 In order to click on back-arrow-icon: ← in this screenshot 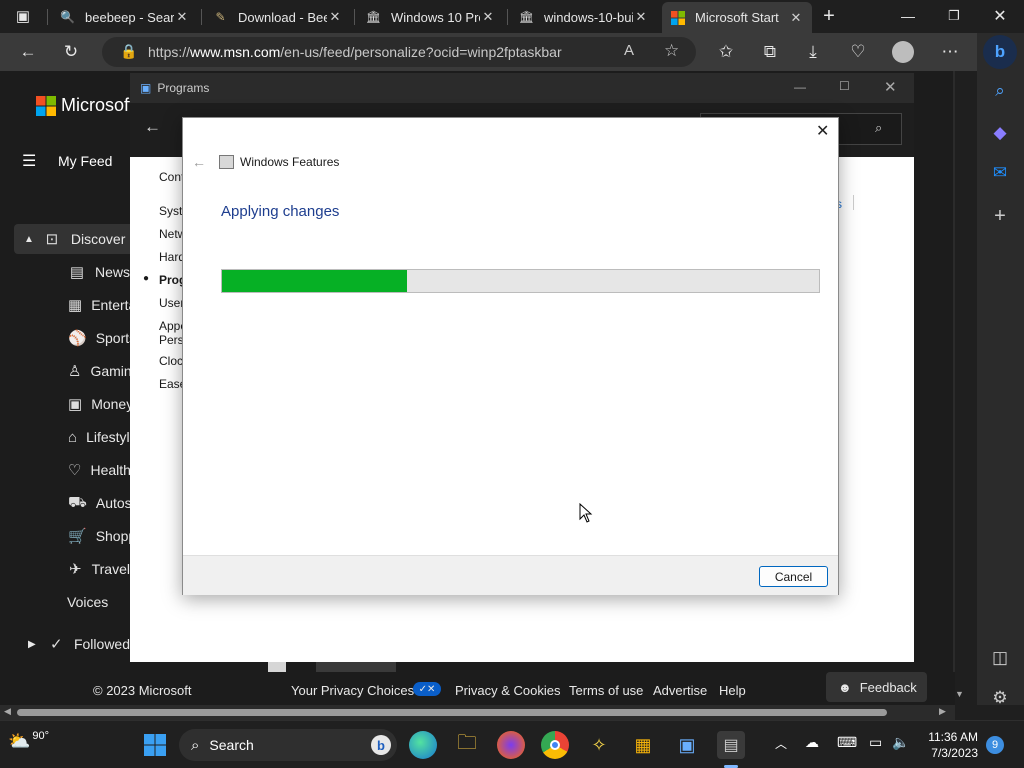, I will do `click(152, 127)`.